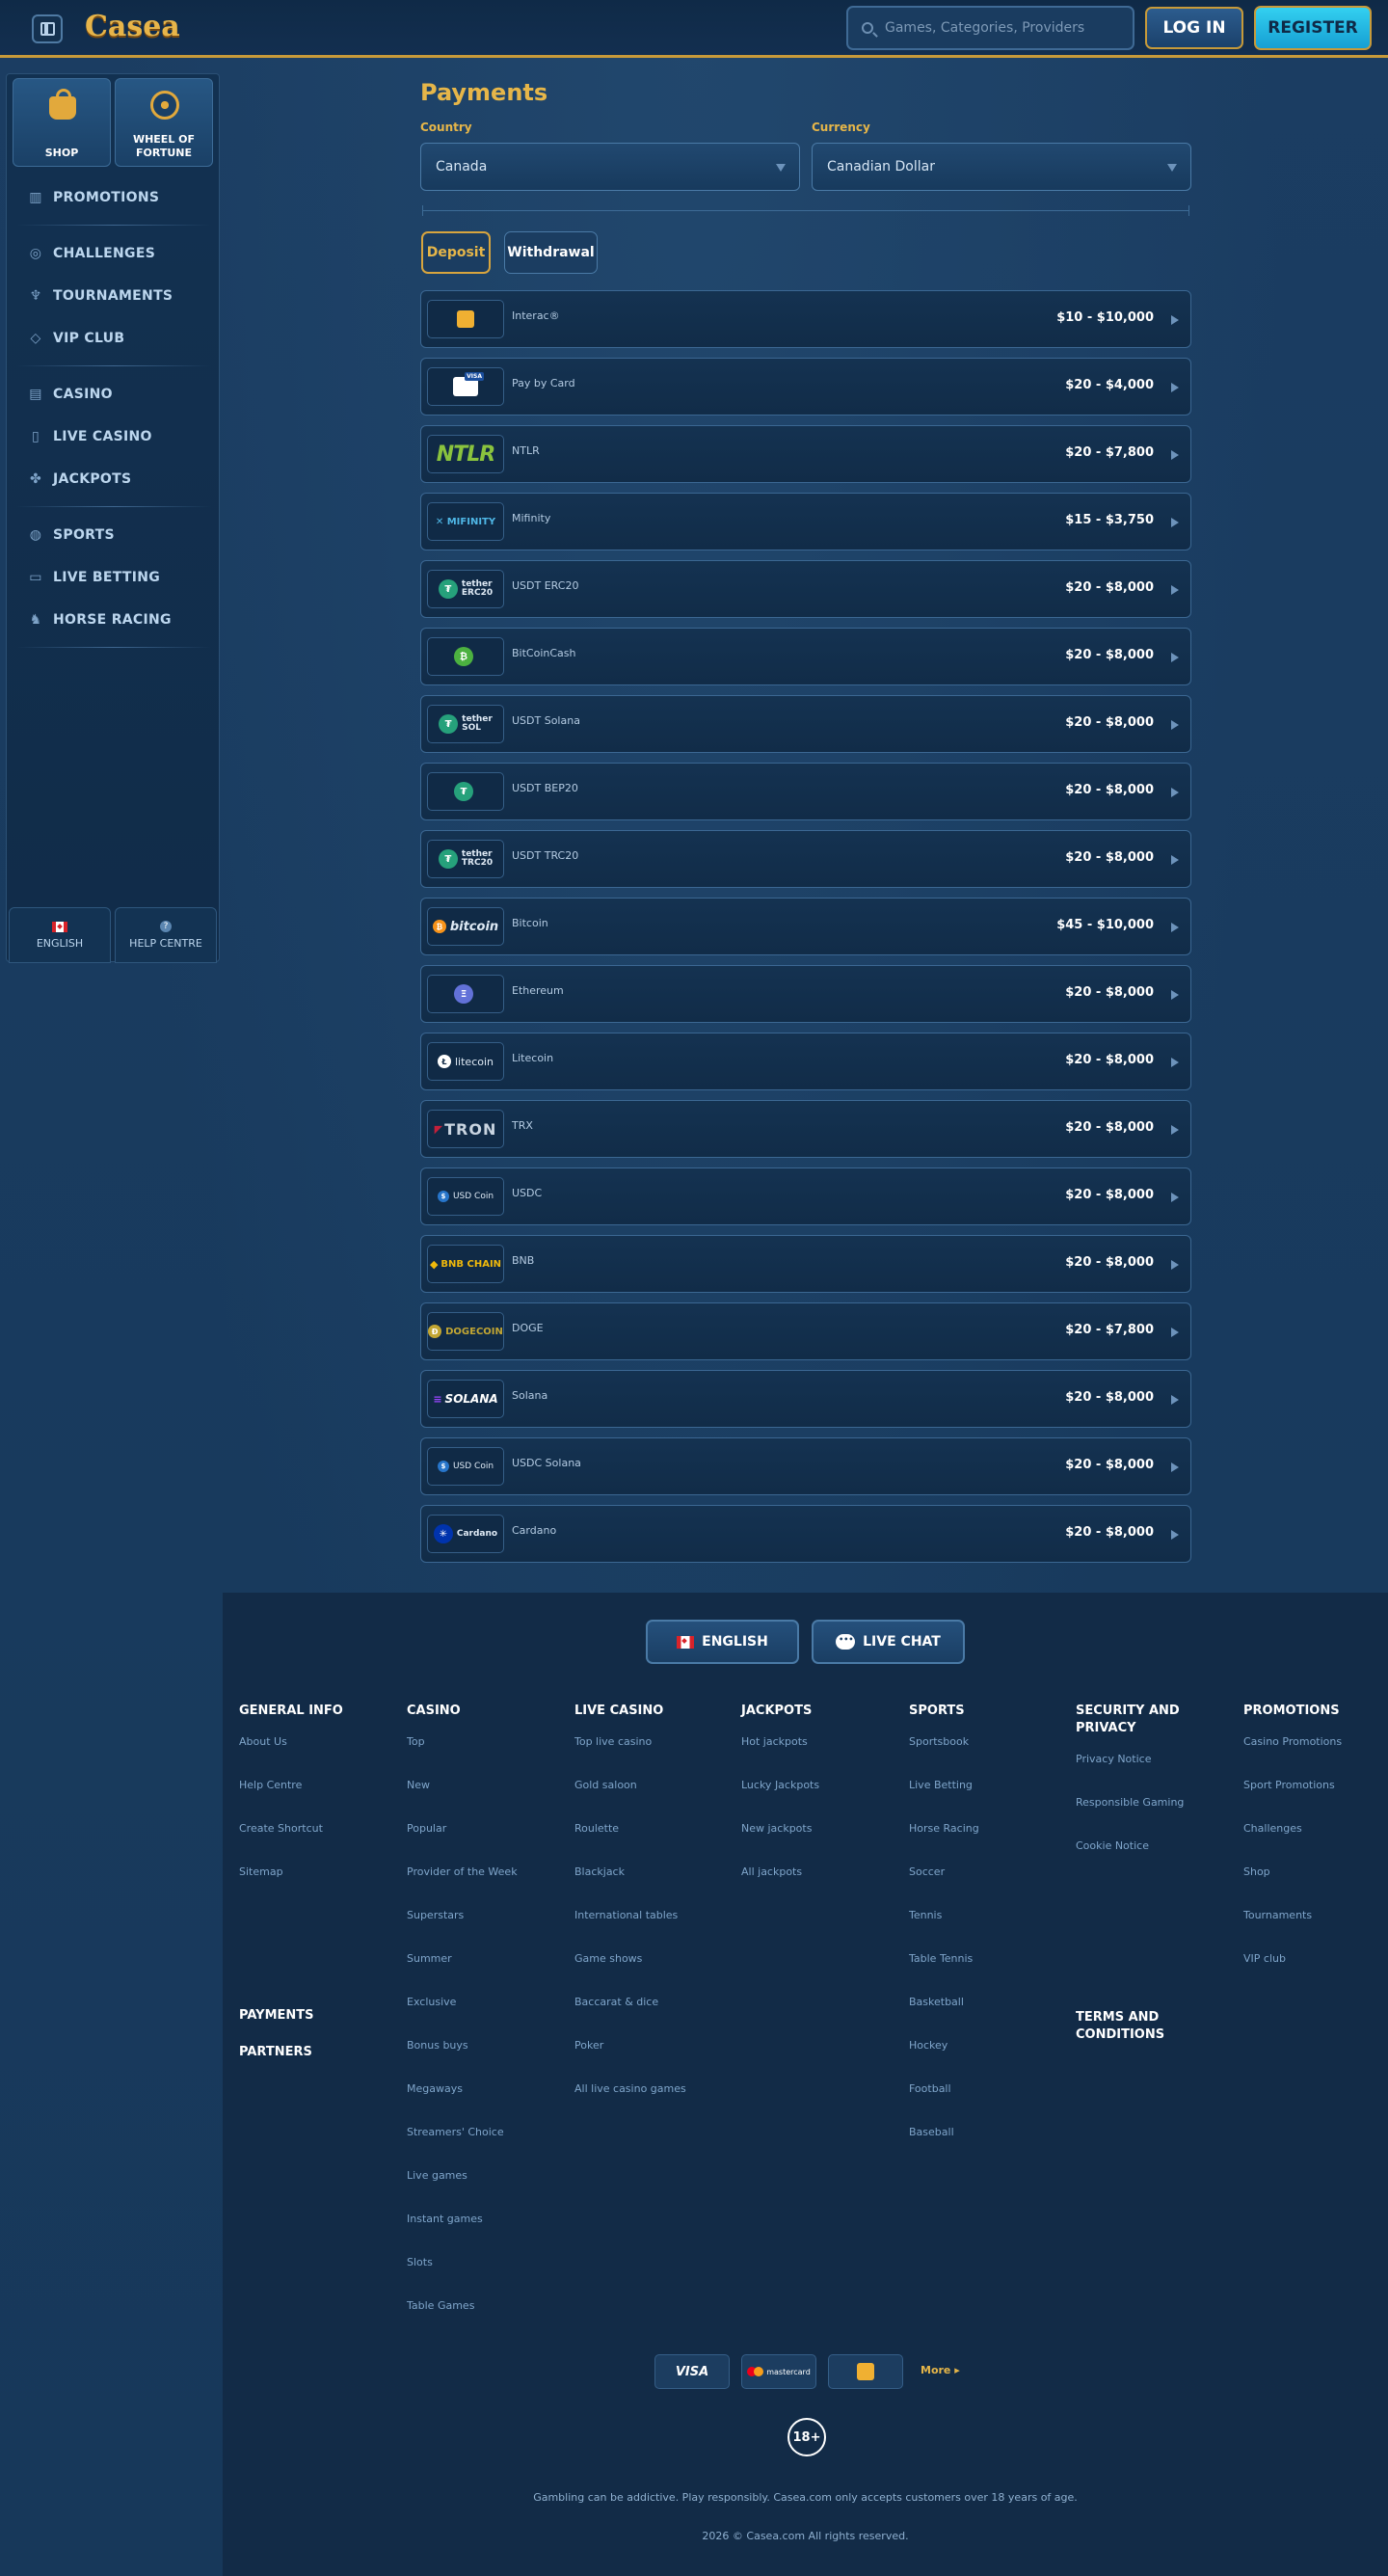 The width and height of the screenshot is (1388, 2576). I want to click on footer-link: All live casino games, so click(651, 2104).